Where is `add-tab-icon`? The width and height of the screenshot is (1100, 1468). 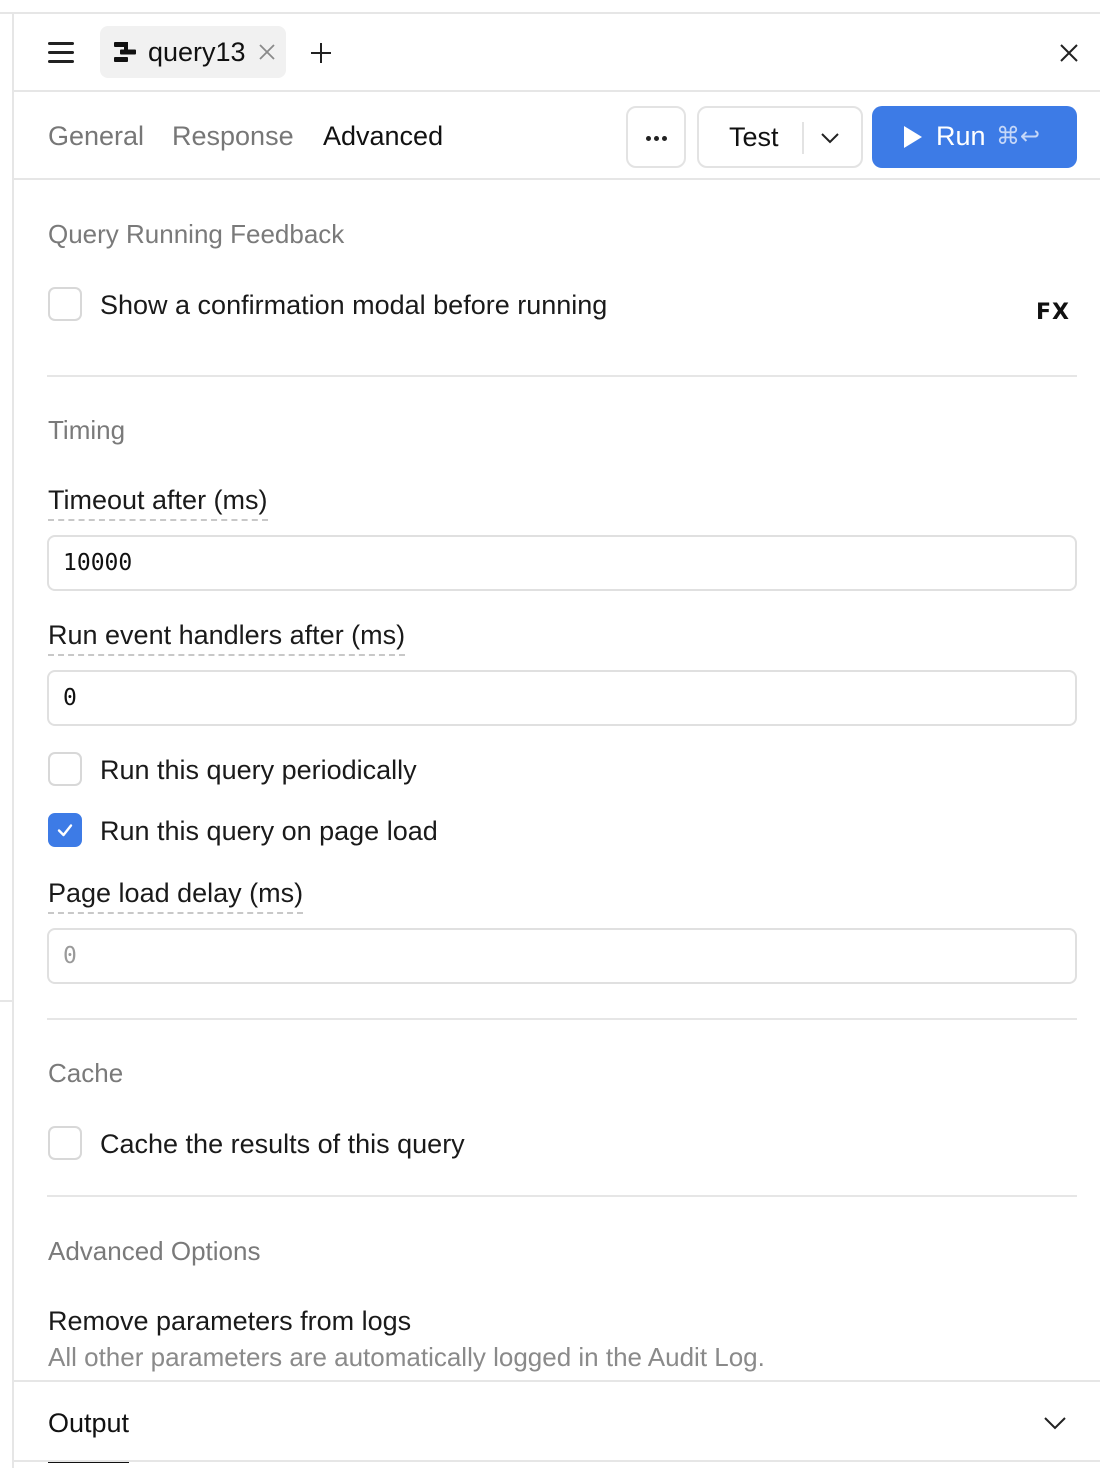 add-tab-icon is located at coordinates (321, 53).